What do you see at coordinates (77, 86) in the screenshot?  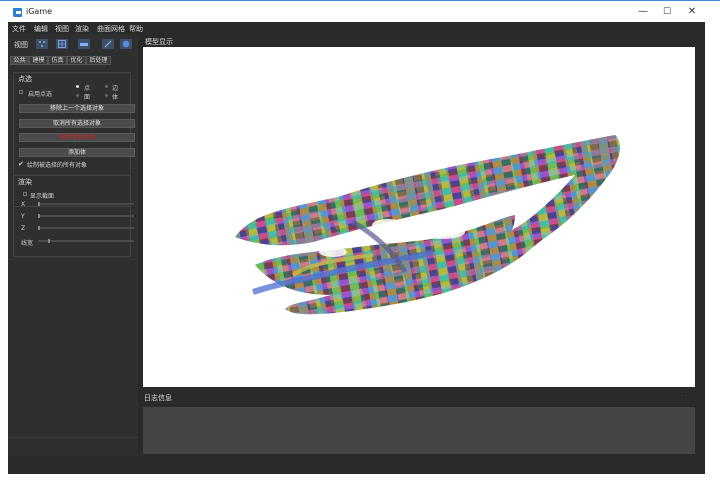 I see `radio-point` at bounding box center [77, 86].